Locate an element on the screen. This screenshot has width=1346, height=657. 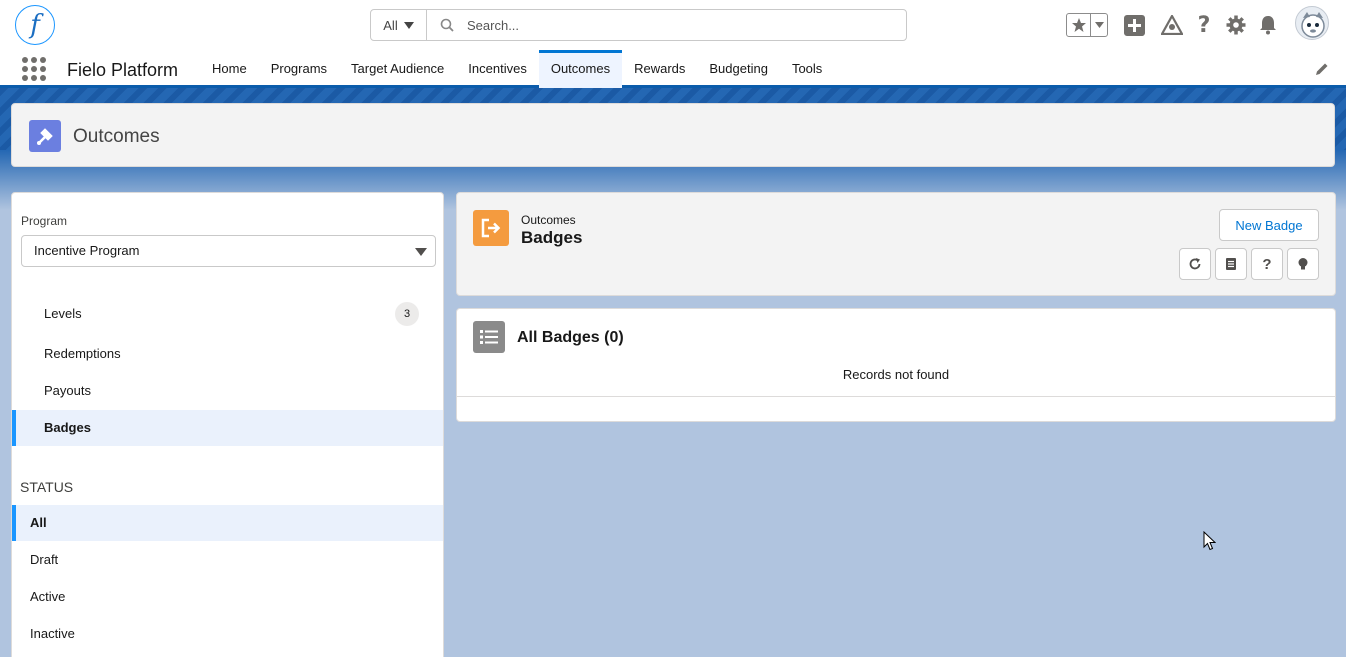
tab-target-audience: Target Audience is located at coordinates (397, 69).